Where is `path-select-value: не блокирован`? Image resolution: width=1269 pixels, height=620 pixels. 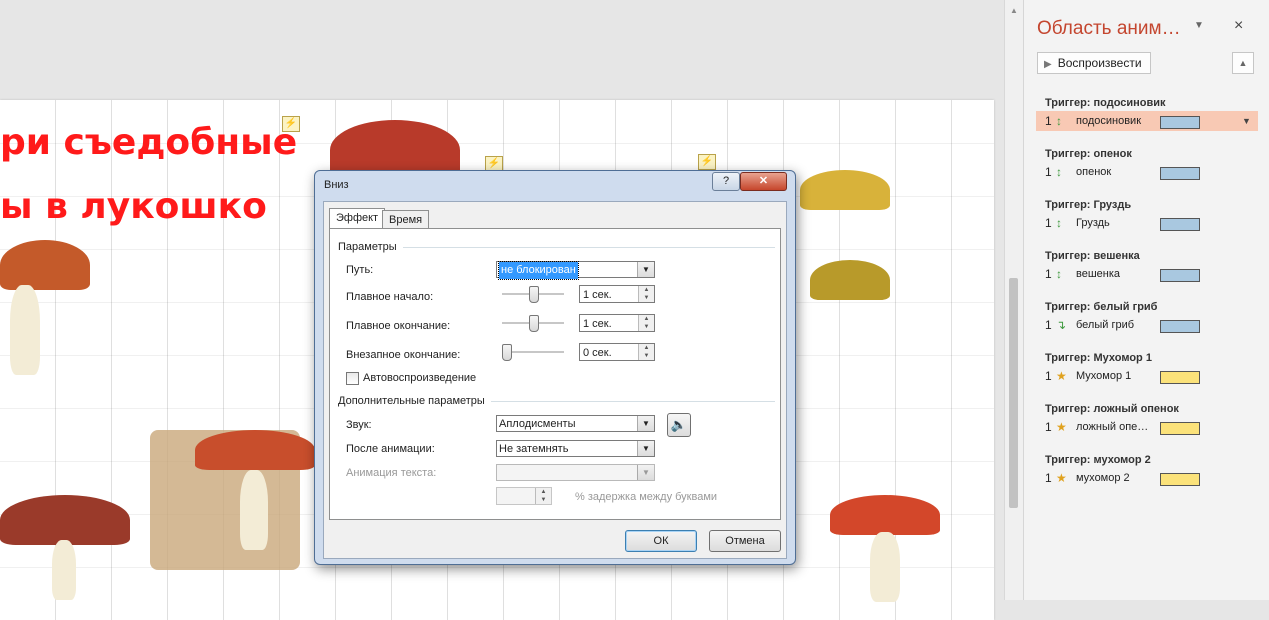
path-select-value: не блокирован is located at coordinates (538, 270).